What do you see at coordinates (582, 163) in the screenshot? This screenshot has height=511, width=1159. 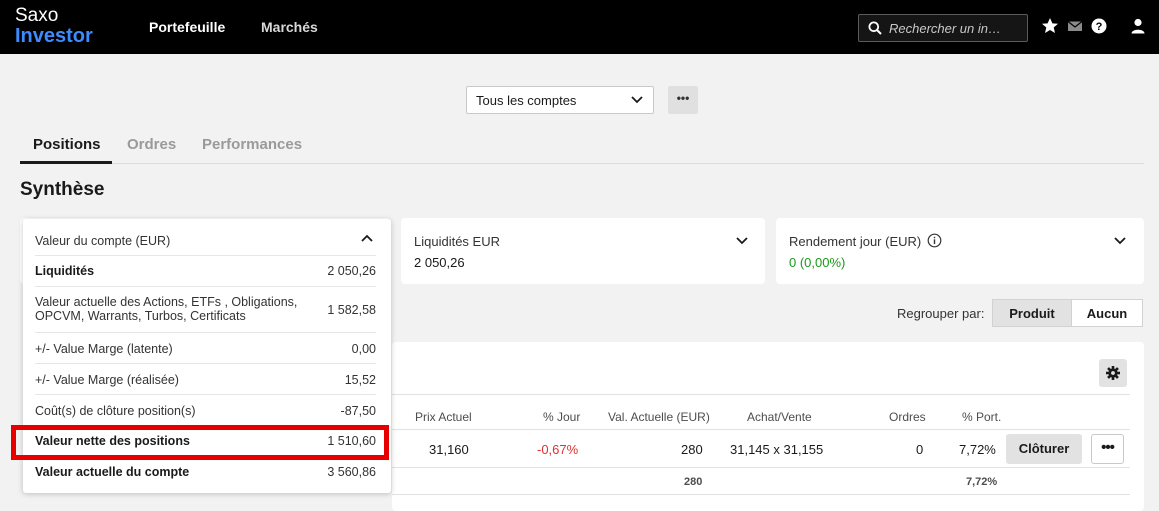 I see `tabs-divider` at bounding box center [582, 163].